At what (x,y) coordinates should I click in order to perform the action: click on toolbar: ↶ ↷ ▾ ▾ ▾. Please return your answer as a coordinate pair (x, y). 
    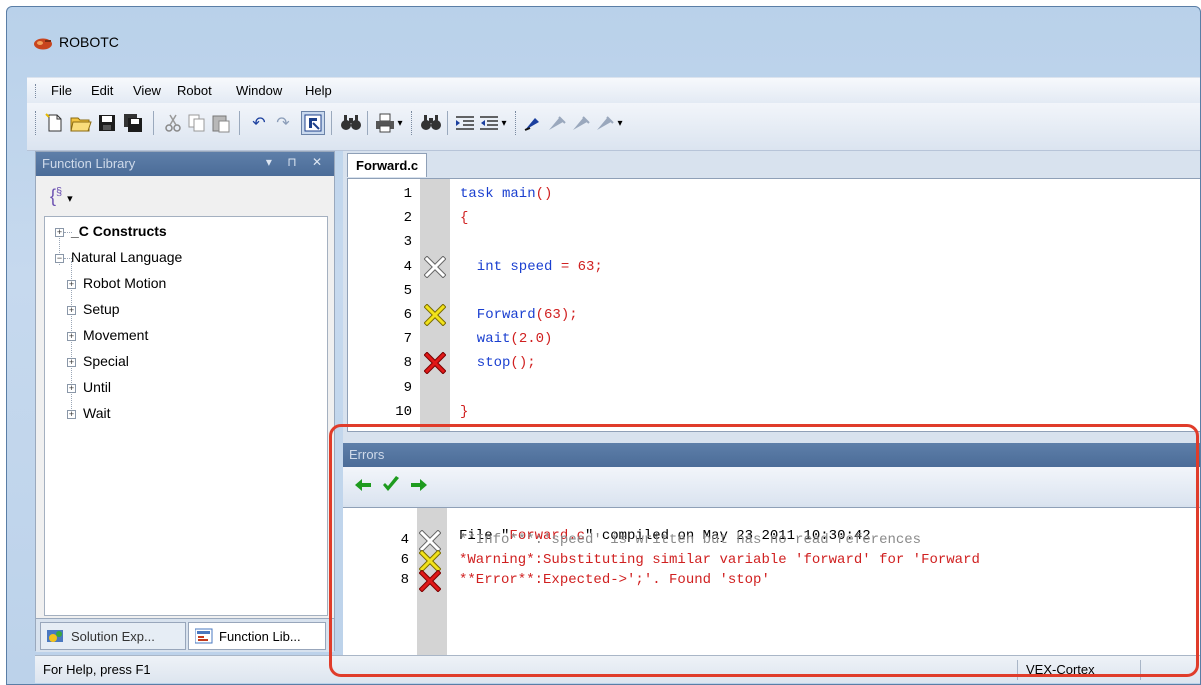
    Looking at the image, I should click on (613, 127).